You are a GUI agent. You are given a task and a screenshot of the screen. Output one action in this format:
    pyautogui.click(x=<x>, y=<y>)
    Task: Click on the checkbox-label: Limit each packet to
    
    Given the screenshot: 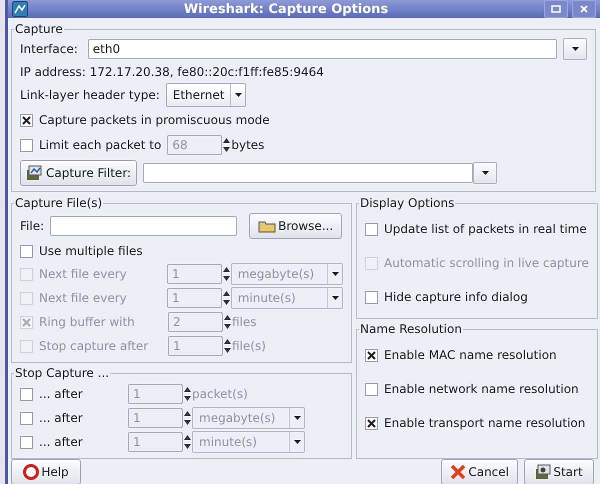 What is the action you would take?
    pyautogui.click(x=100, y=145)
    